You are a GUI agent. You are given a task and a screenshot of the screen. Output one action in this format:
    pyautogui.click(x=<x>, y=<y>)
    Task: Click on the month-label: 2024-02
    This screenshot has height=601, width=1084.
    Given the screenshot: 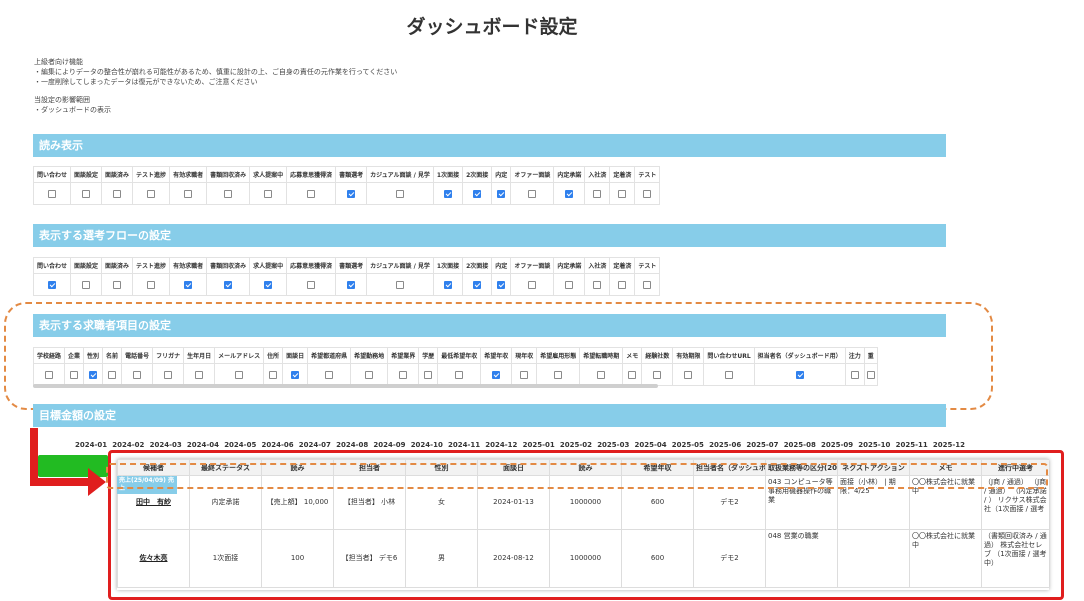 What is the action you would take?
    pyautogui.click(x=128, y=445)
    